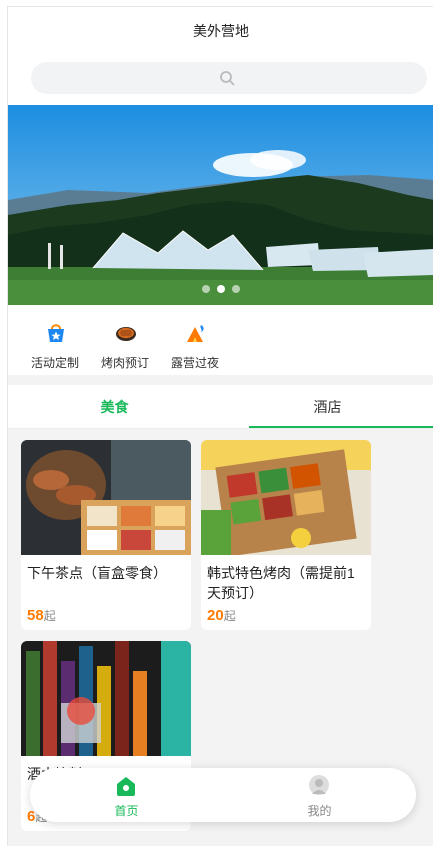 The image size is (433, 846). What do you see at coordinates (194, 363) in the screenshot?
I see `quick-link-label: 露营过夜` at bounding box center [194, 363].